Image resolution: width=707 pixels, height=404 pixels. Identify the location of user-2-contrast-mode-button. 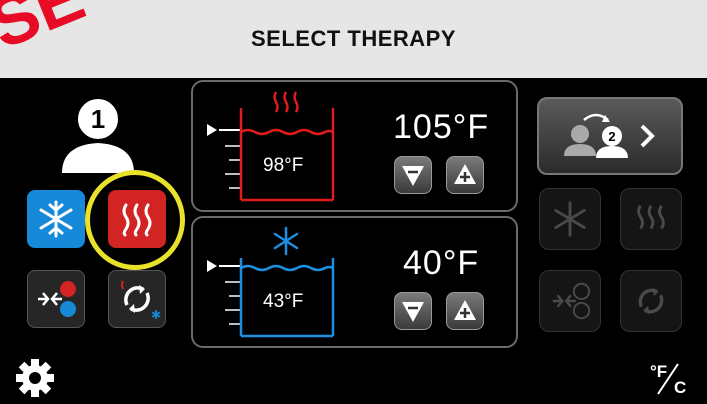
(570, 301).